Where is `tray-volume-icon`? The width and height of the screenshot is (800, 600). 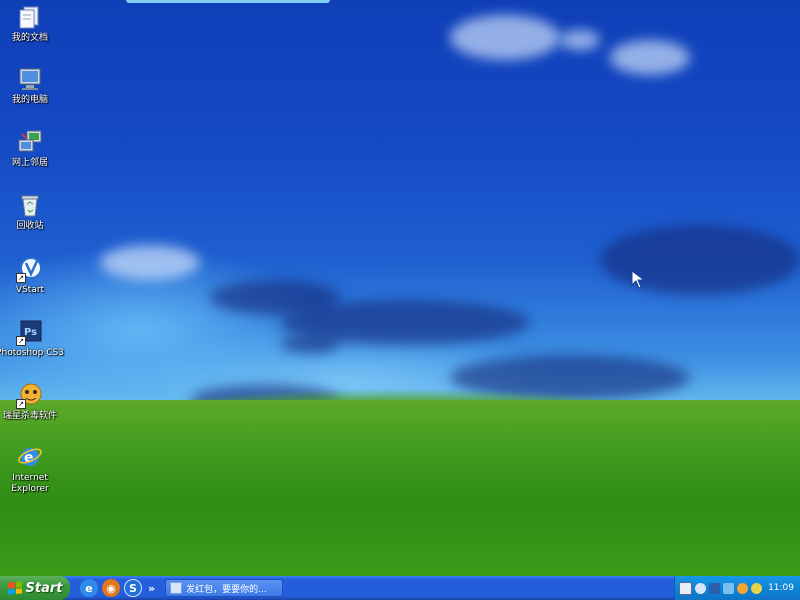 tray-volume-icon is located at coordinates (728, 588).